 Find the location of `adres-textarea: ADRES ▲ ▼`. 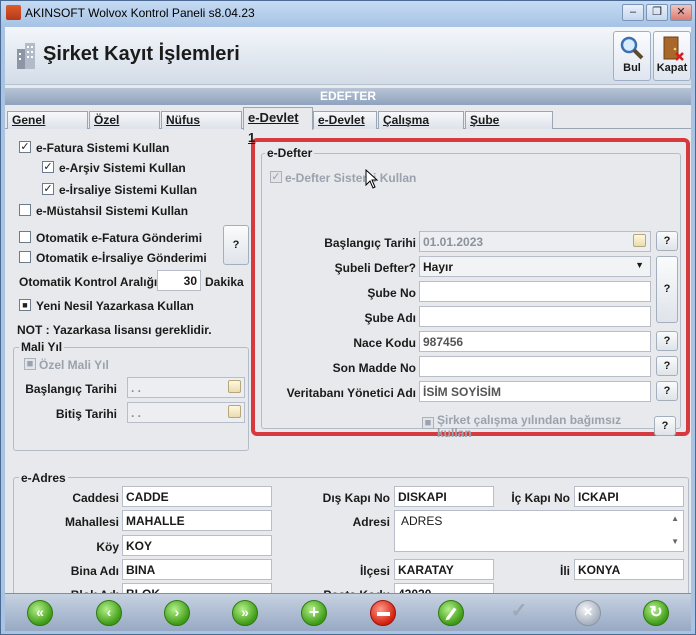

adres-textarea: ADRES ▲ ▼ is located at coordinates (539, 531).